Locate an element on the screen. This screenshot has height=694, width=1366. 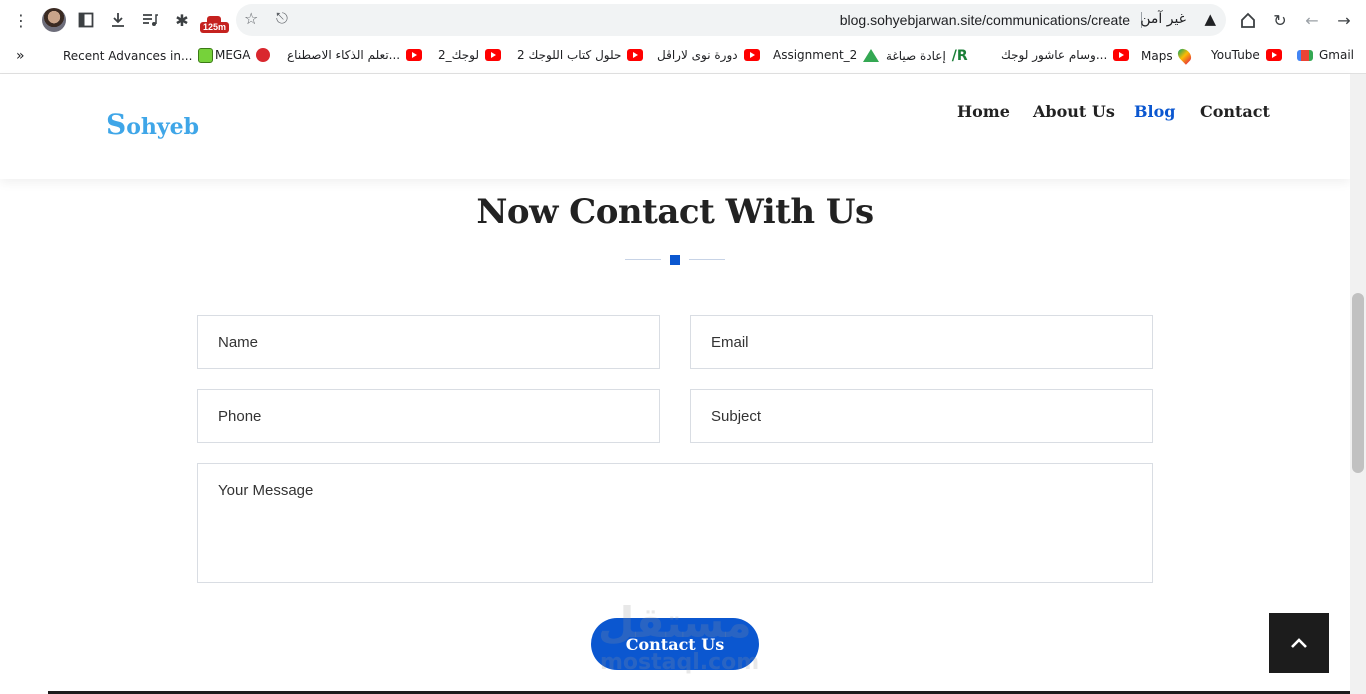
bookmark-item: Gmail is located at coordinates (1325, 55).